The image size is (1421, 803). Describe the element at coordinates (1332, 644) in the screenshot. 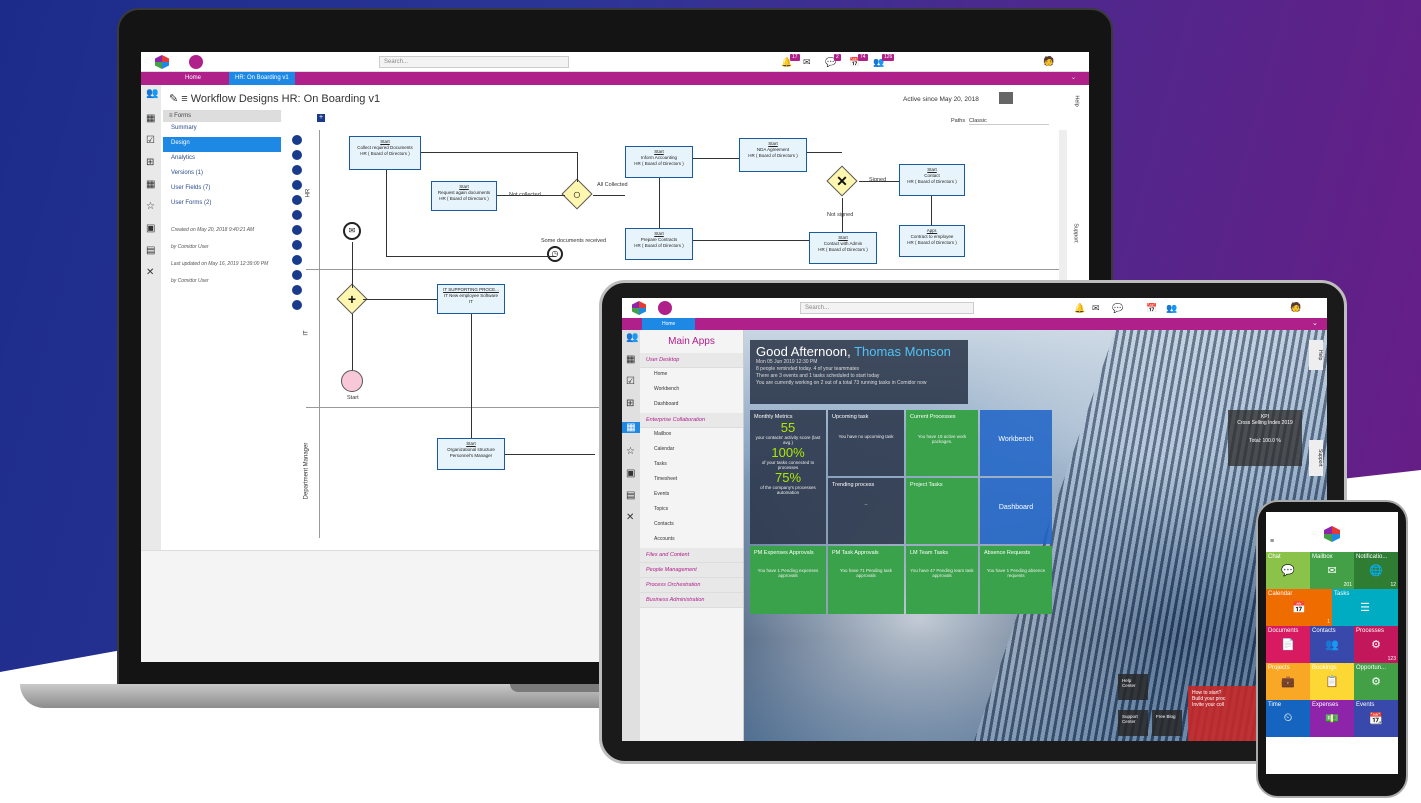

I see `app-tile-contacts: Contacts 👥` at that location.